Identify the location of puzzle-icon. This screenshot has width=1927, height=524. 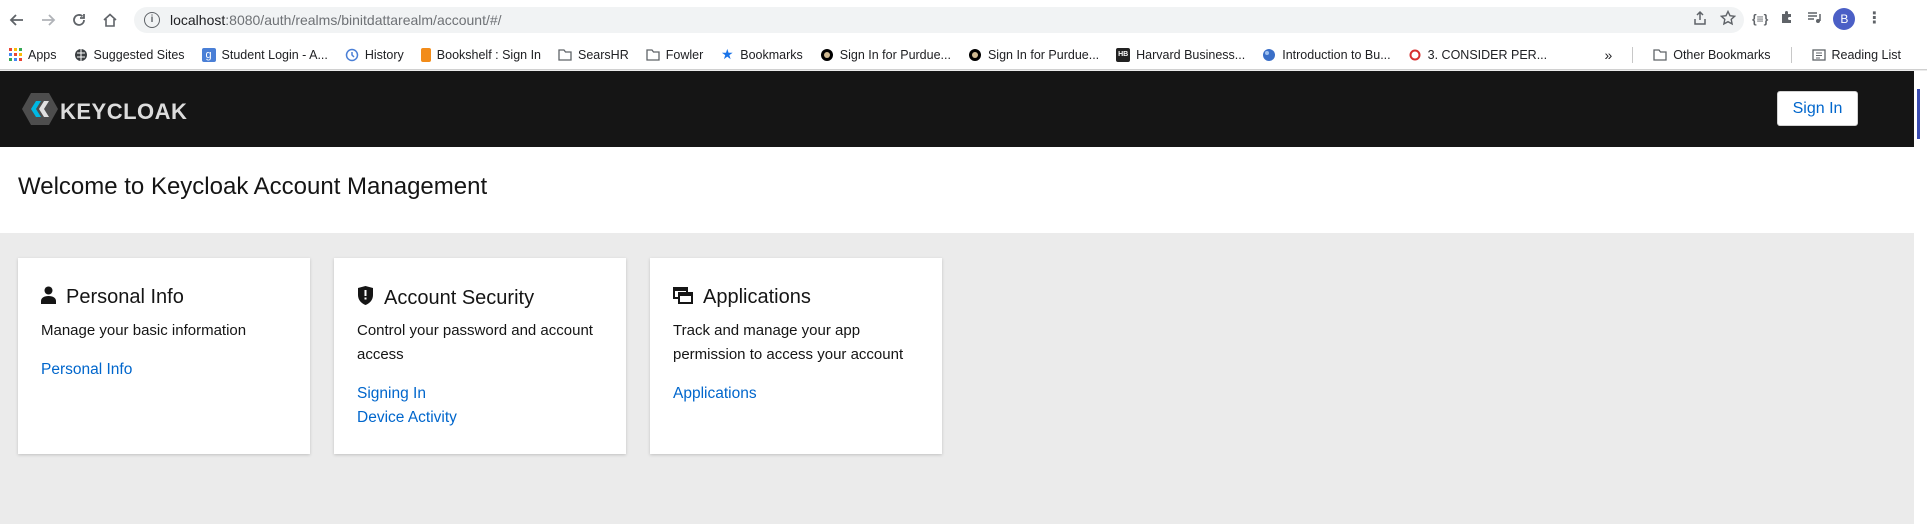
(1787, 19).